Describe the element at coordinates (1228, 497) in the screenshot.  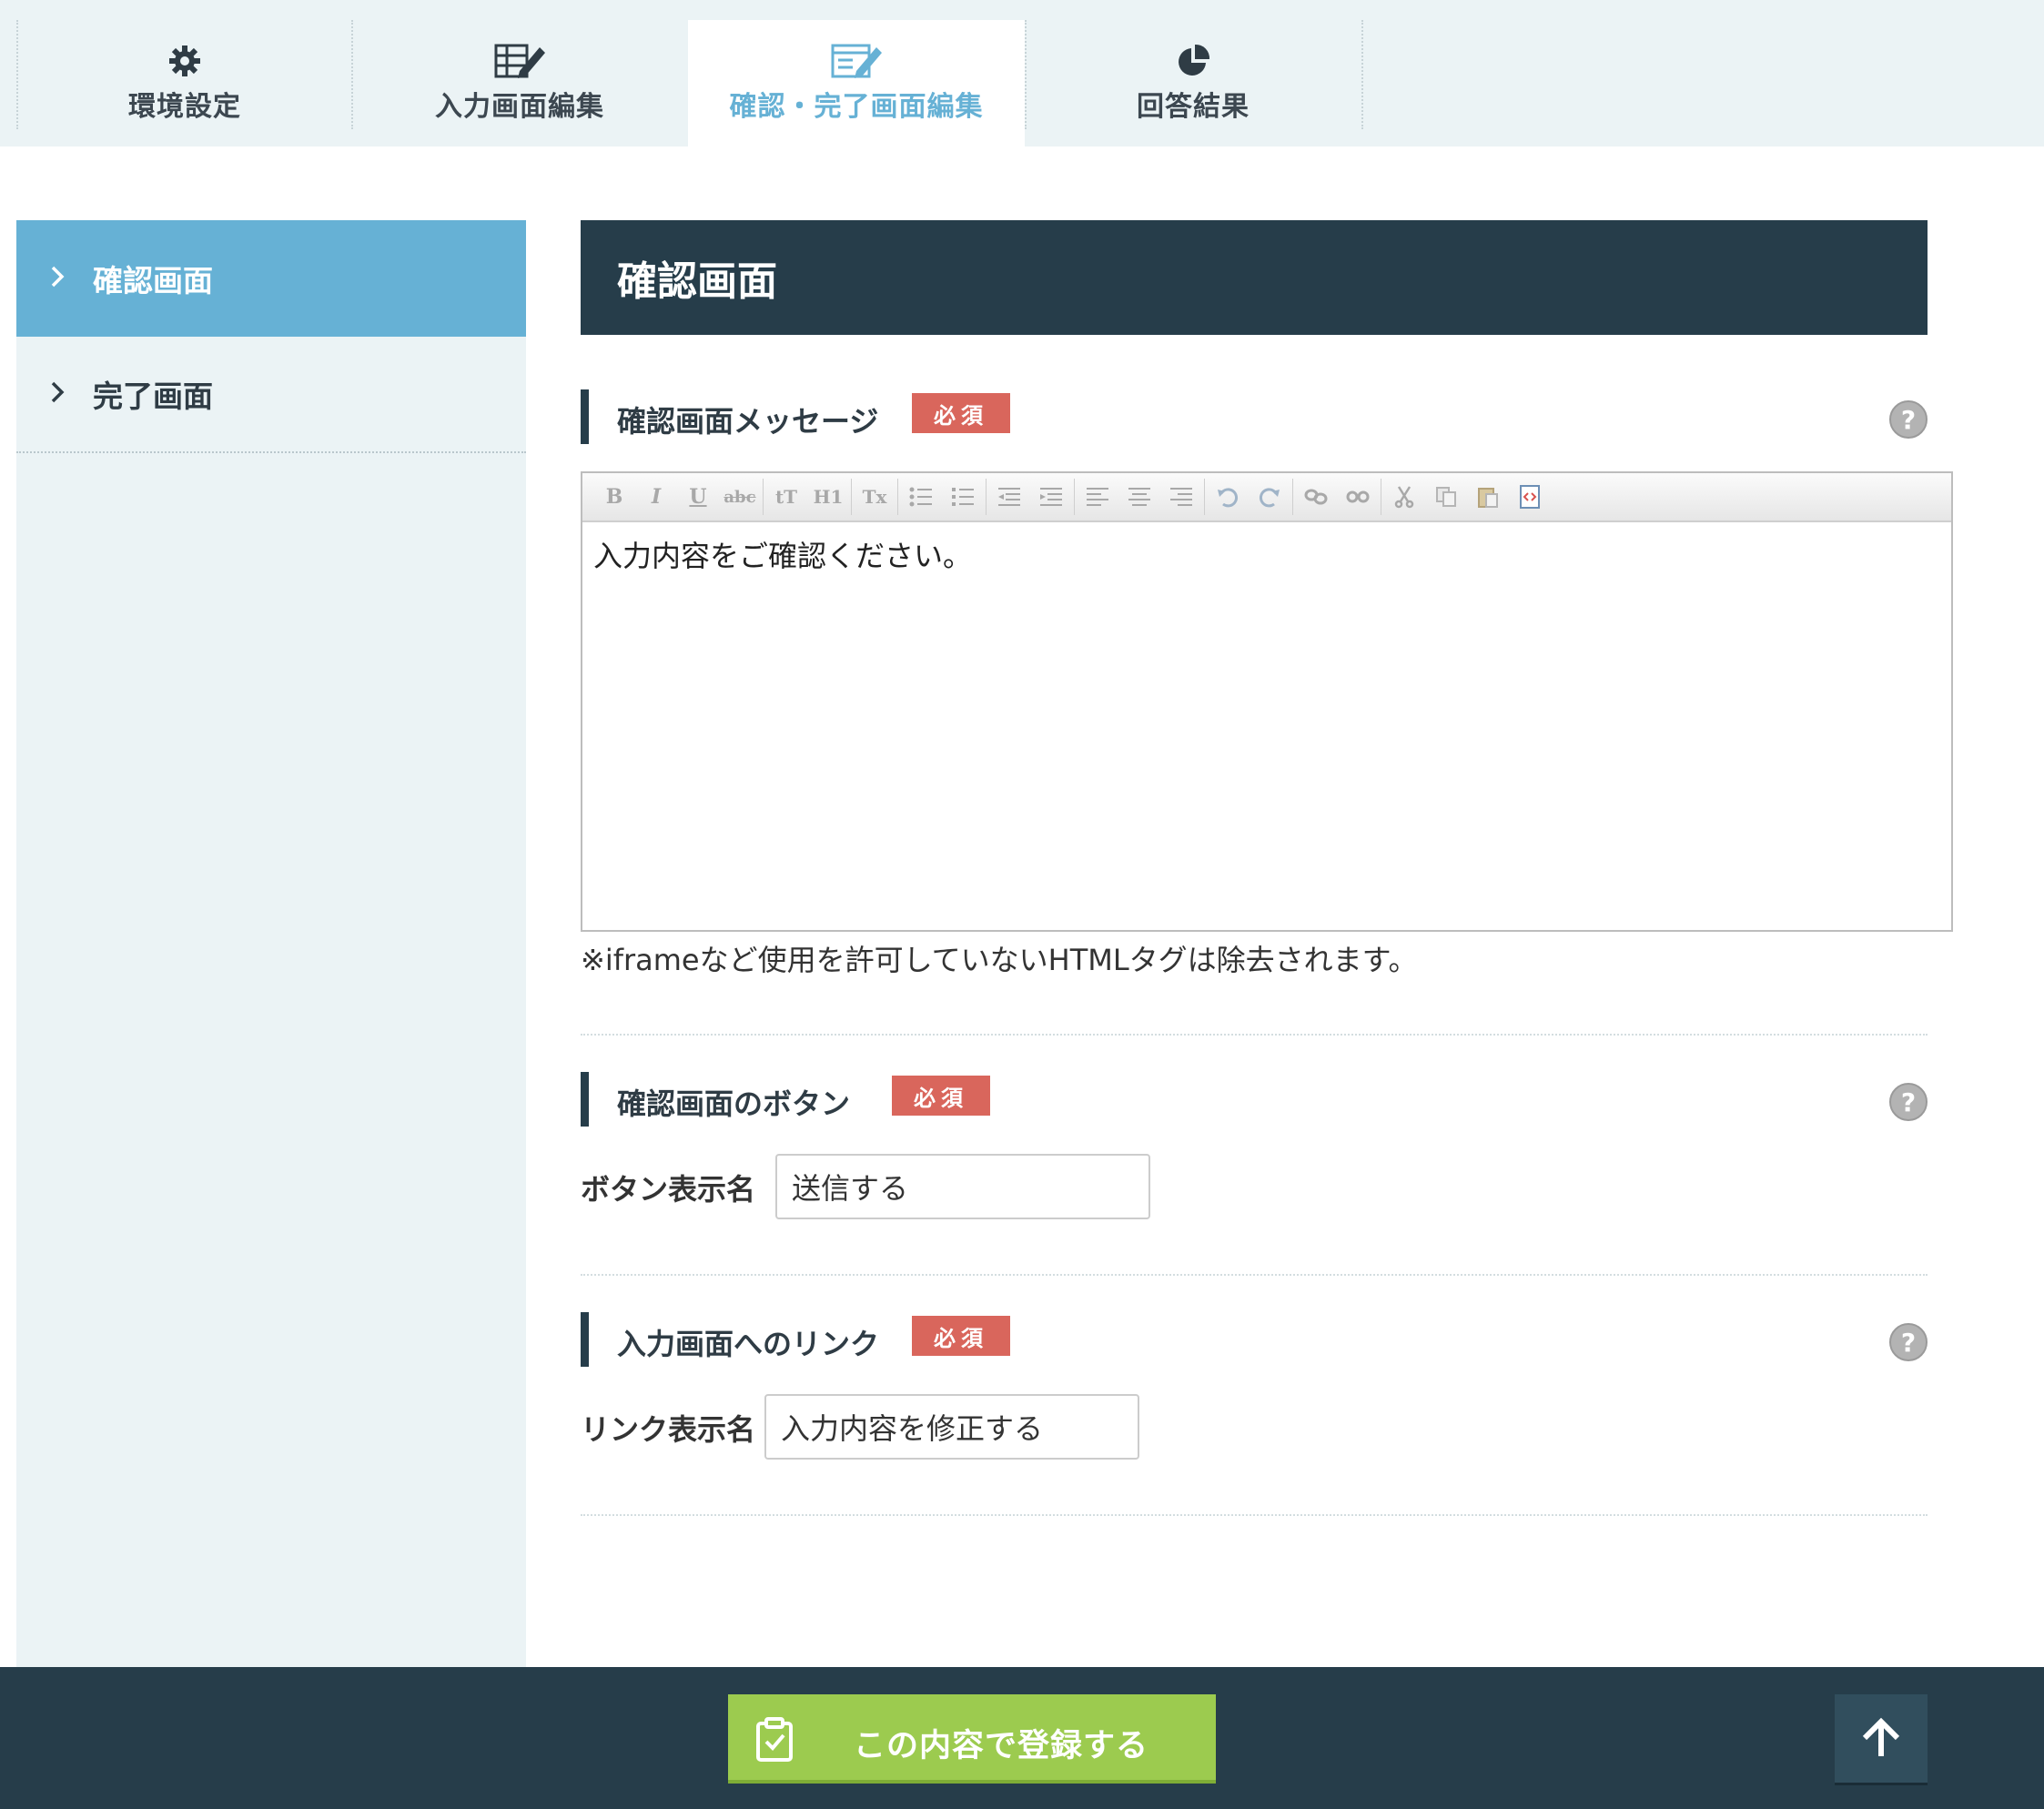
I see `undo-icon` at that location.